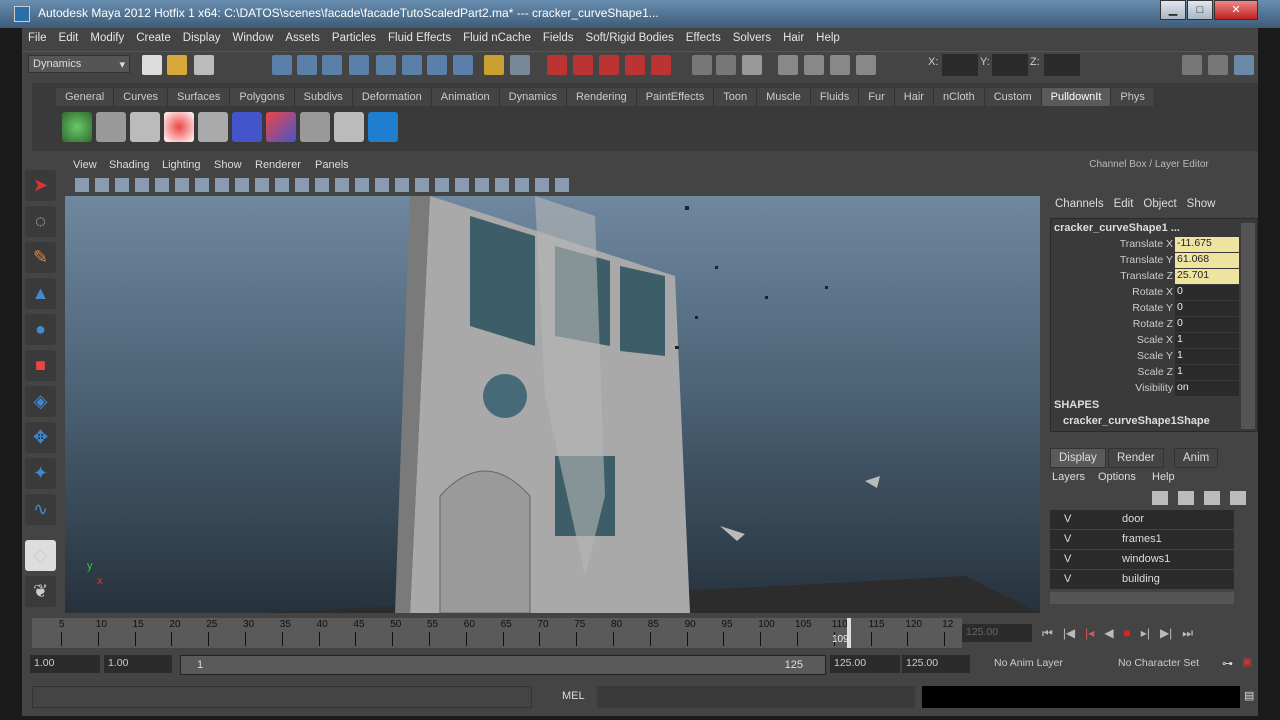 The height and width of the screenshot is (720, 1280). Describe the element at coordinates (661, 65) in the screenshot. I see `snap-magnet-3-icon` at that location.